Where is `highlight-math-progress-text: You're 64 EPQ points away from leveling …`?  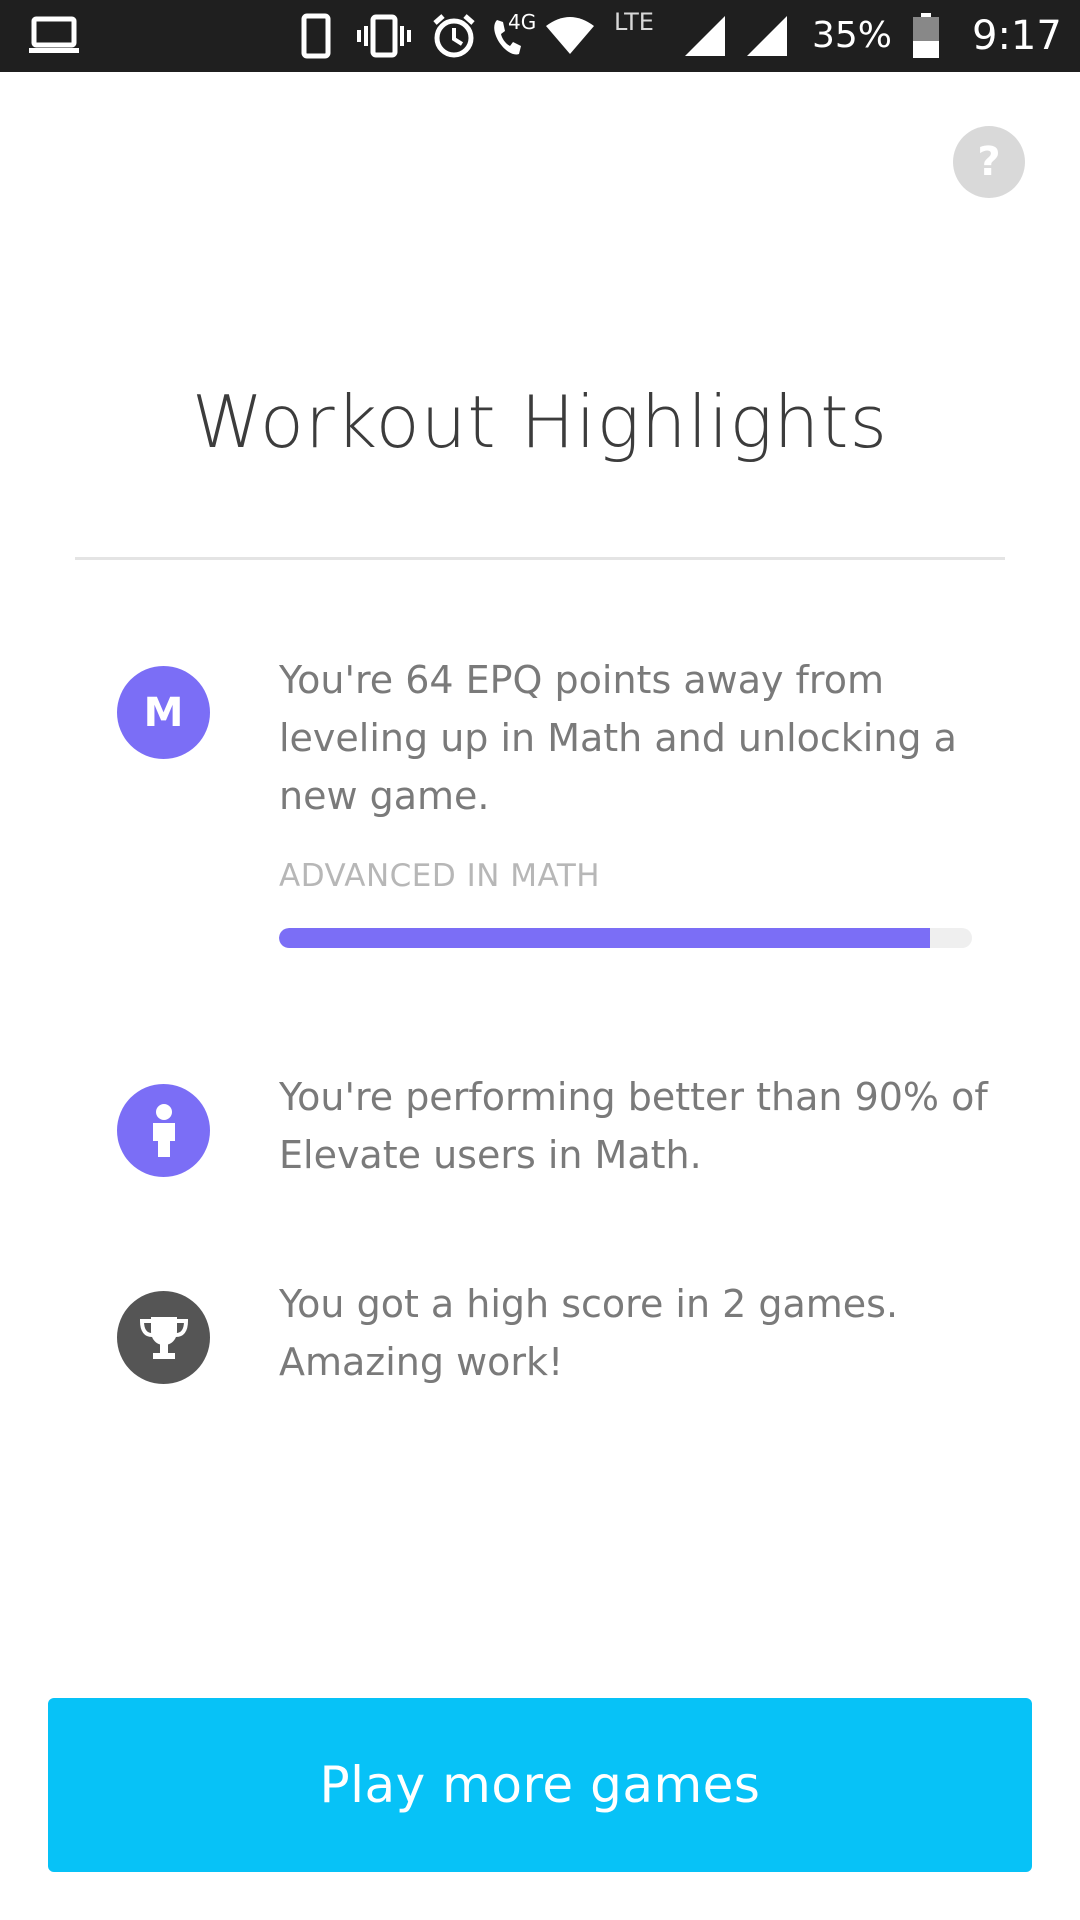 highlight-math-progress-text: You're 64 EPQ points away from leveling … is located at coordinates (618, 738).